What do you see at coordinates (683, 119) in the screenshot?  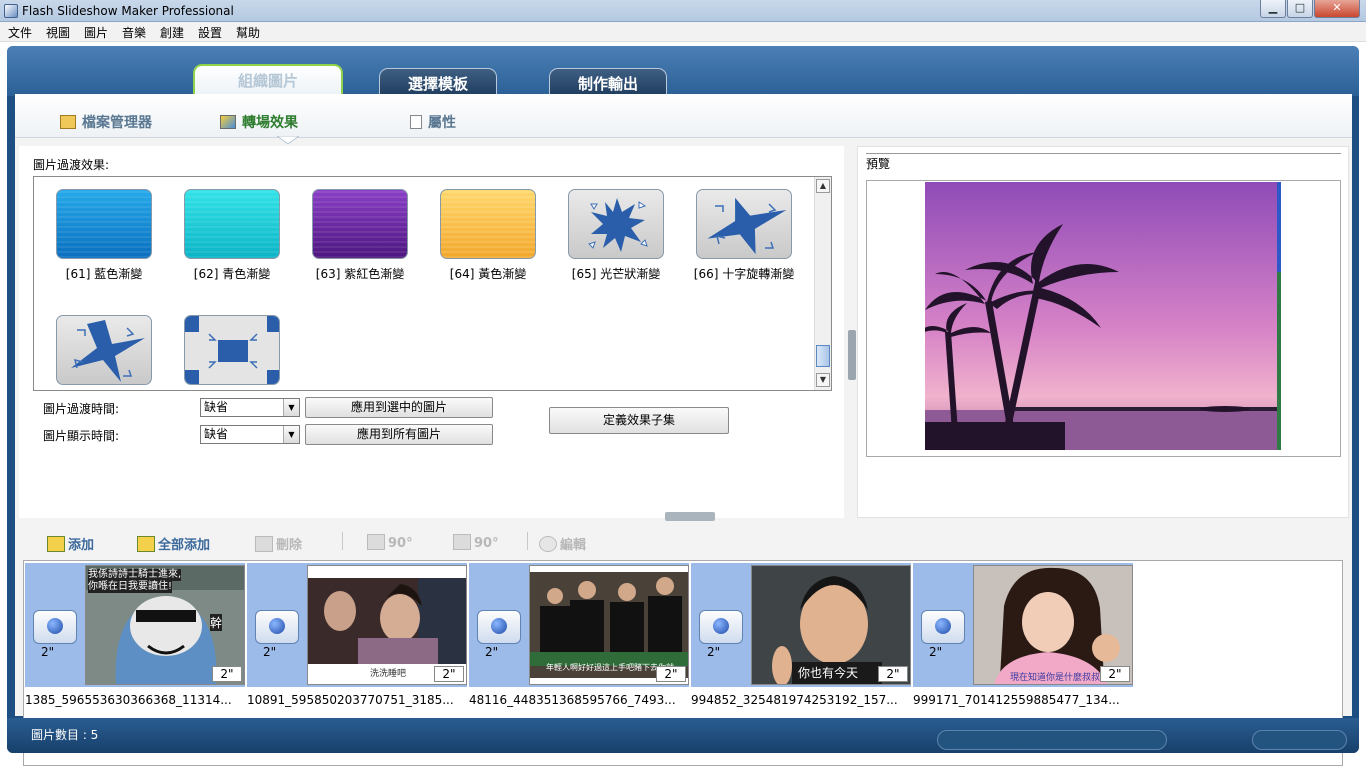 I see `sub-tab-bar: 檔案管理器 轉場效果 屬性` at bounding box center [683, 119].